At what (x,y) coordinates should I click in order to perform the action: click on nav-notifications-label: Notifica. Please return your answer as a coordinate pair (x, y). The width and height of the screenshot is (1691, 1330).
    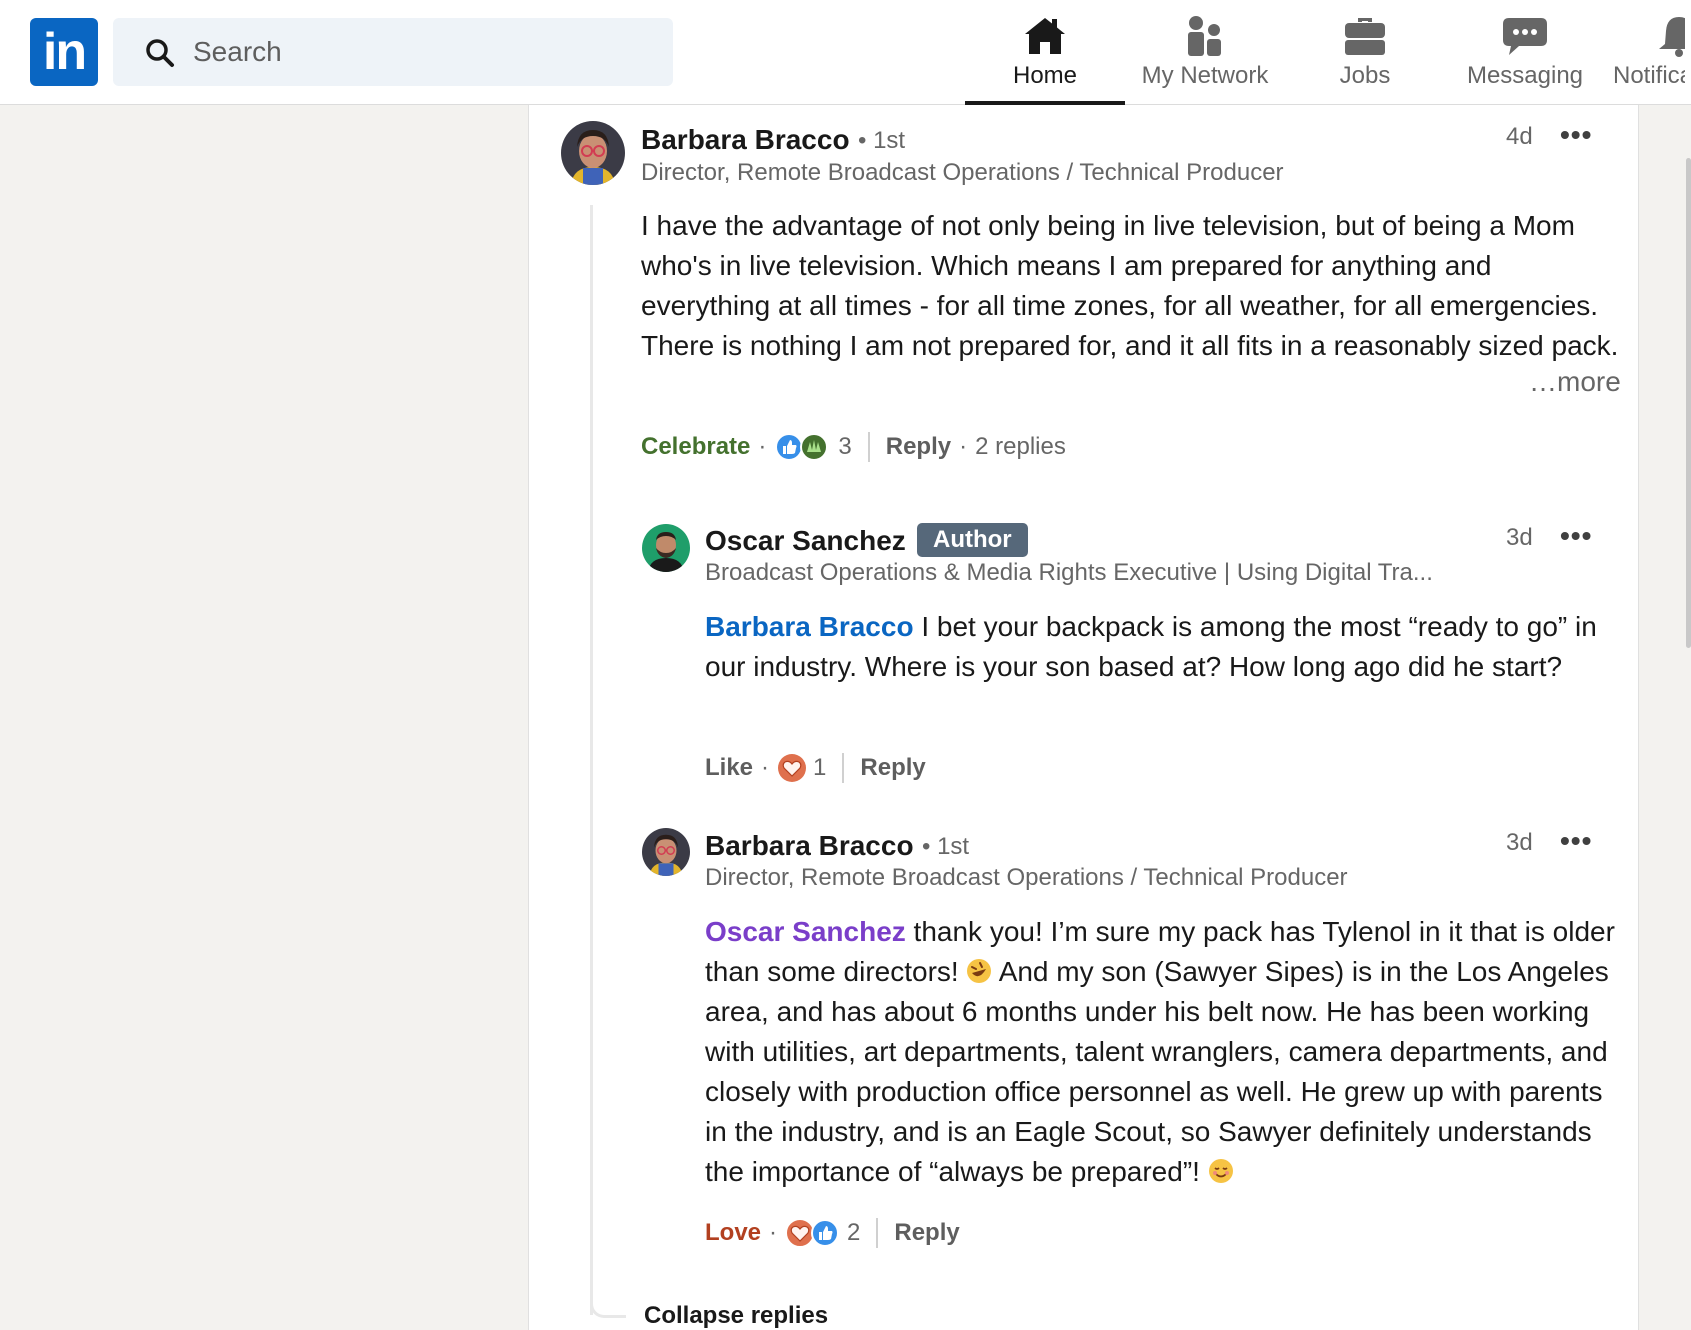
    Looking at the image, I should click on (1649, 75).